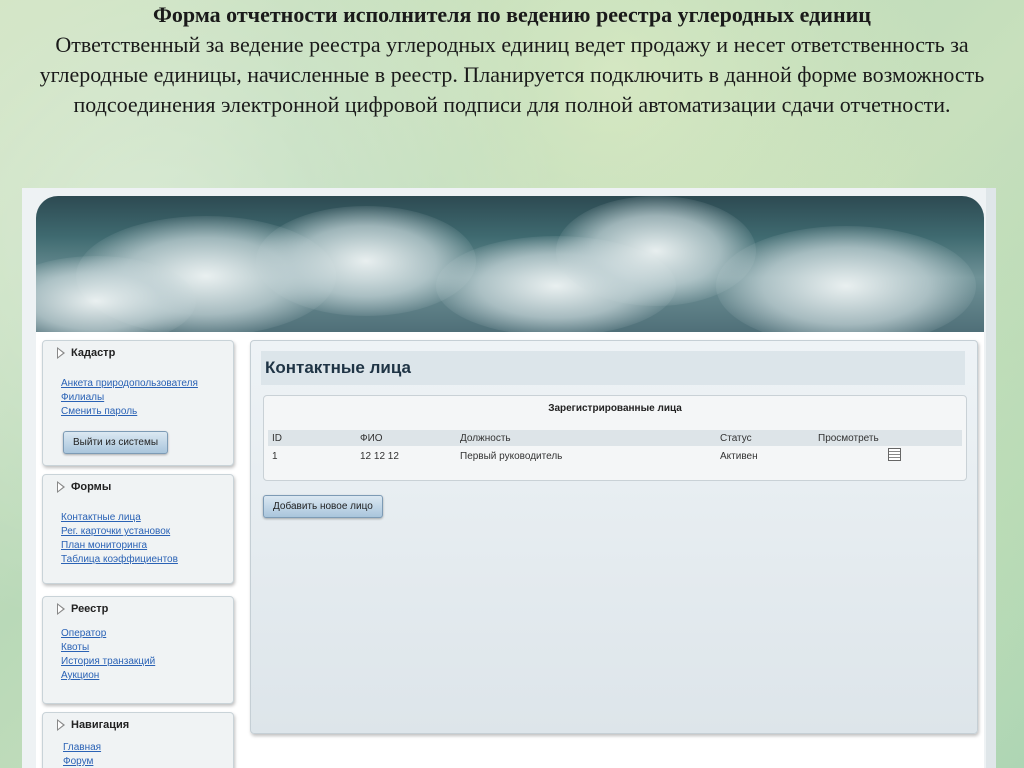  Describe the element at coordinates (116, 442) in the screenshot. I see `logout-button: Выйти из системы` at that location.